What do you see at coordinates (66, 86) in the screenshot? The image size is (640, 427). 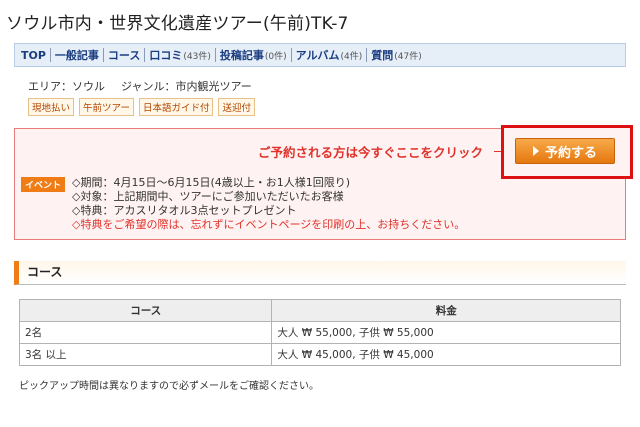 I see `area-label: エリア：ソウル` at bounding box center [66, 86].